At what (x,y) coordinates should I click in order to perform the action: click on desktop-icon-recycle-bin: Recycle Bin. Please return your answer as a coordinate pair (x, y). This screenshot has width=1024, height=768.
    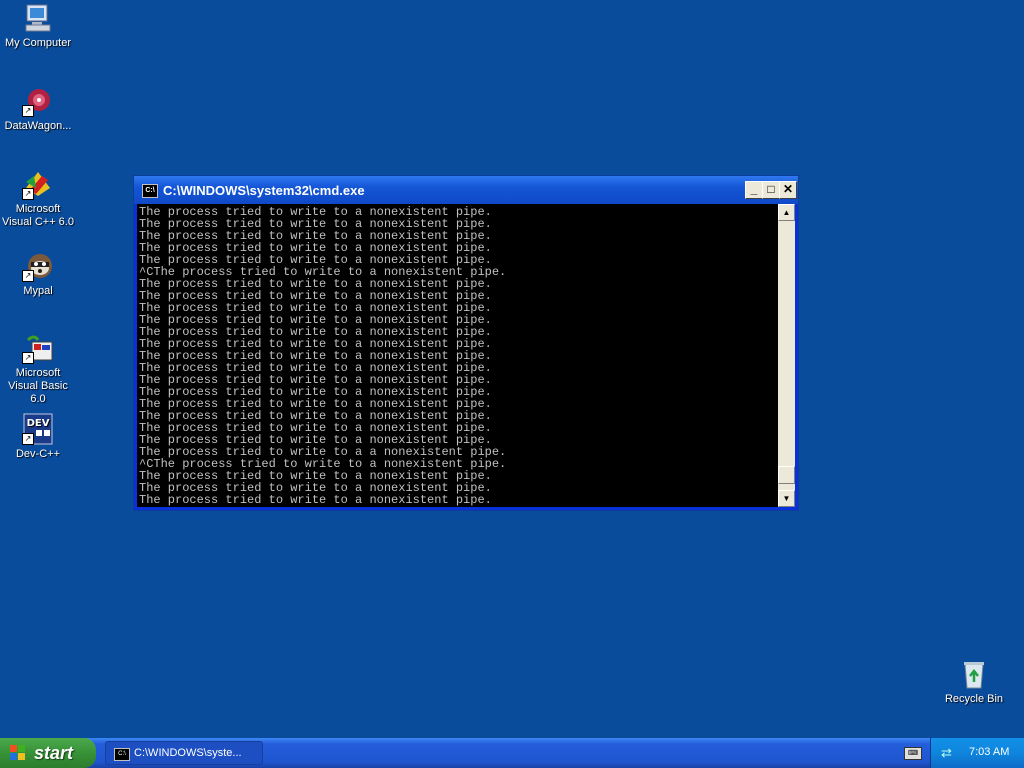
    Looking at the image, I should click on (974, 682).